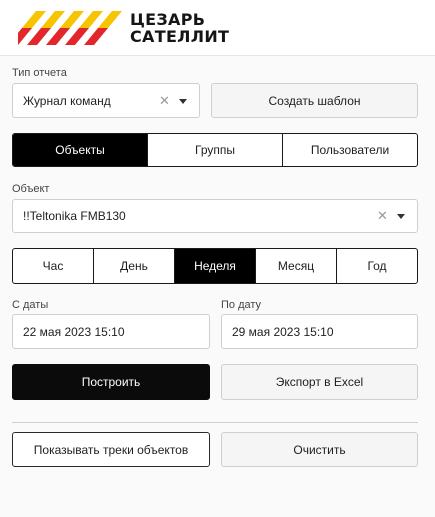  I want to click on tab-day: День, so click(133, 266).